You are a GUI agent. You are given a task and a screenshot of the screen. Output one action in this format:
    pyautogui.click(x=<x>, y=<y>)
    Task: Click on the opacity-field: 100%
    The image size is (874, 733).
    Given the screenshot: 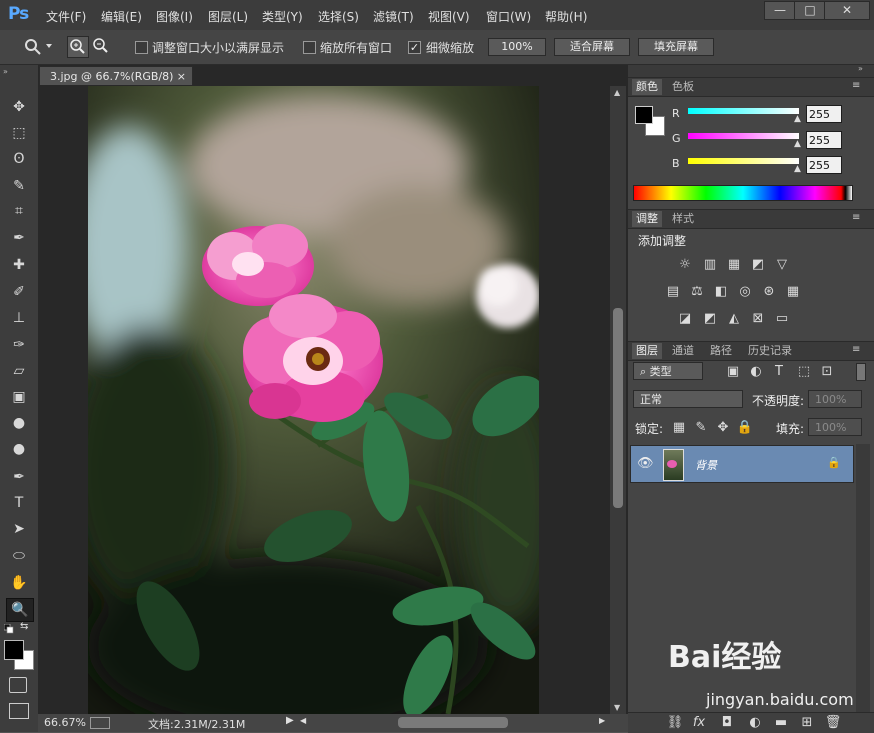 What is the action you would take?
    pyautogui.click(x=835, y=399)
    